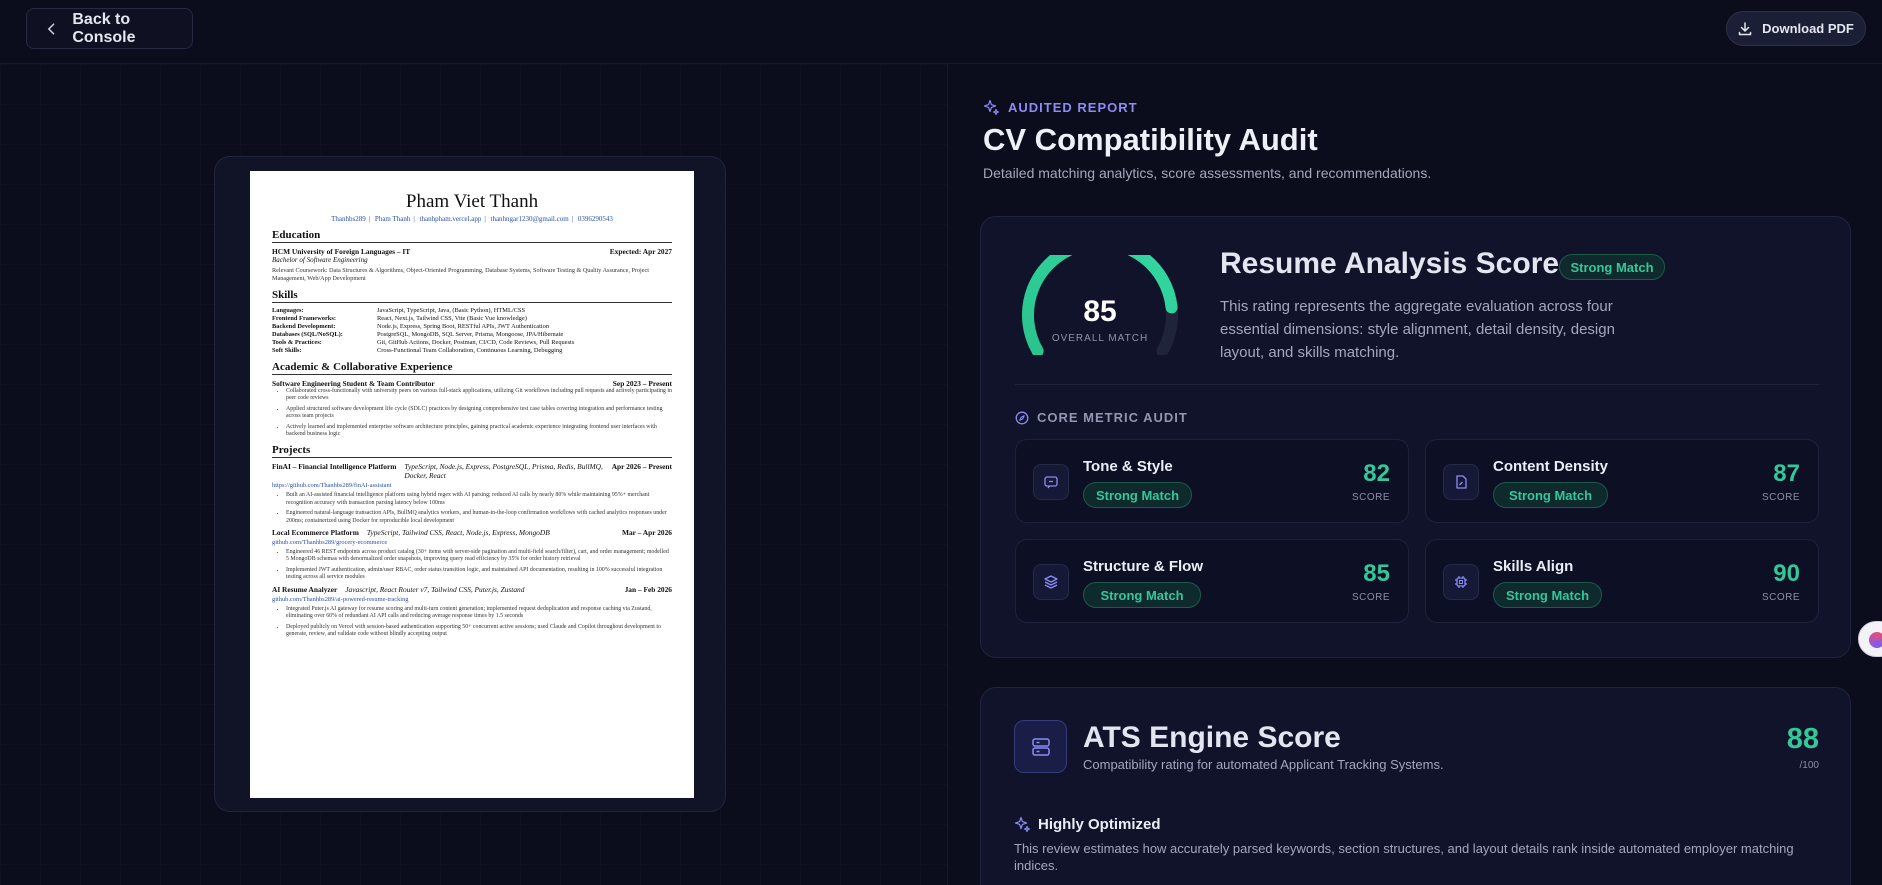 The height and width of the screenshot is (885, 1882). I want to click on eyebrow-label: AUDITED REPORT, so click(1073, 107).